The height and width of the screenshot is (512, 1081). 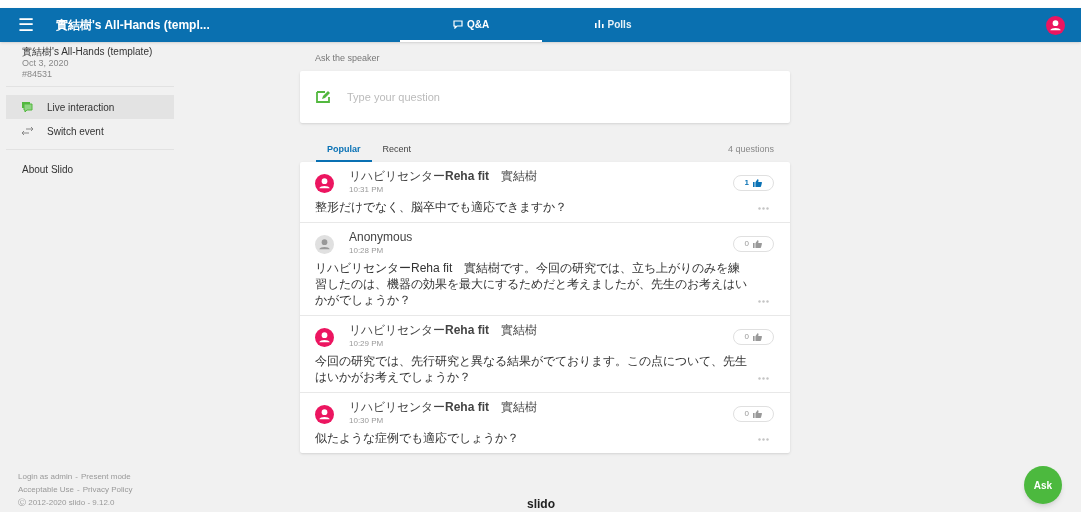 What do you see at coordinates (67, 503) in the screenshot?
I see `copyright-text: Ⓒ 2012-2020 slido - 9.12.0` at bounding box center [67, 503].